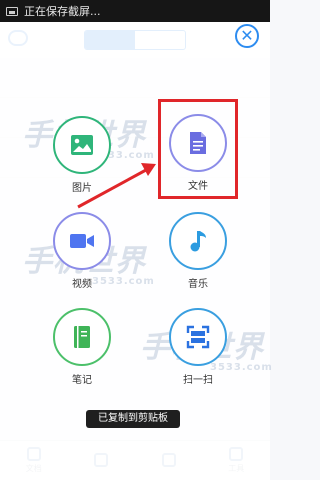 This screenshot has width=320, height=480. What do you see at coordinates (116, 186) in the screenshot?
I see `annotation-arrow` at bounding box center [116, 186].